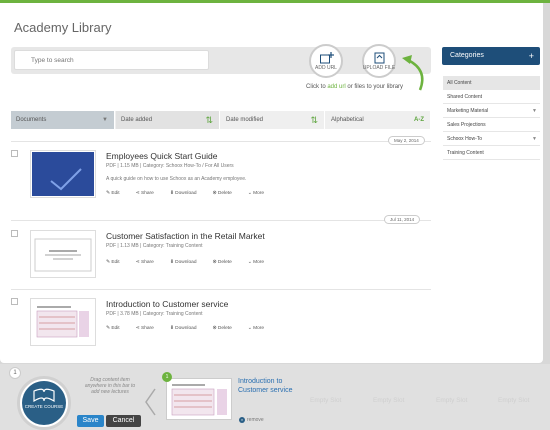 The image size is (550, 430). I want to click on step-number: 1, so click(15, 373).